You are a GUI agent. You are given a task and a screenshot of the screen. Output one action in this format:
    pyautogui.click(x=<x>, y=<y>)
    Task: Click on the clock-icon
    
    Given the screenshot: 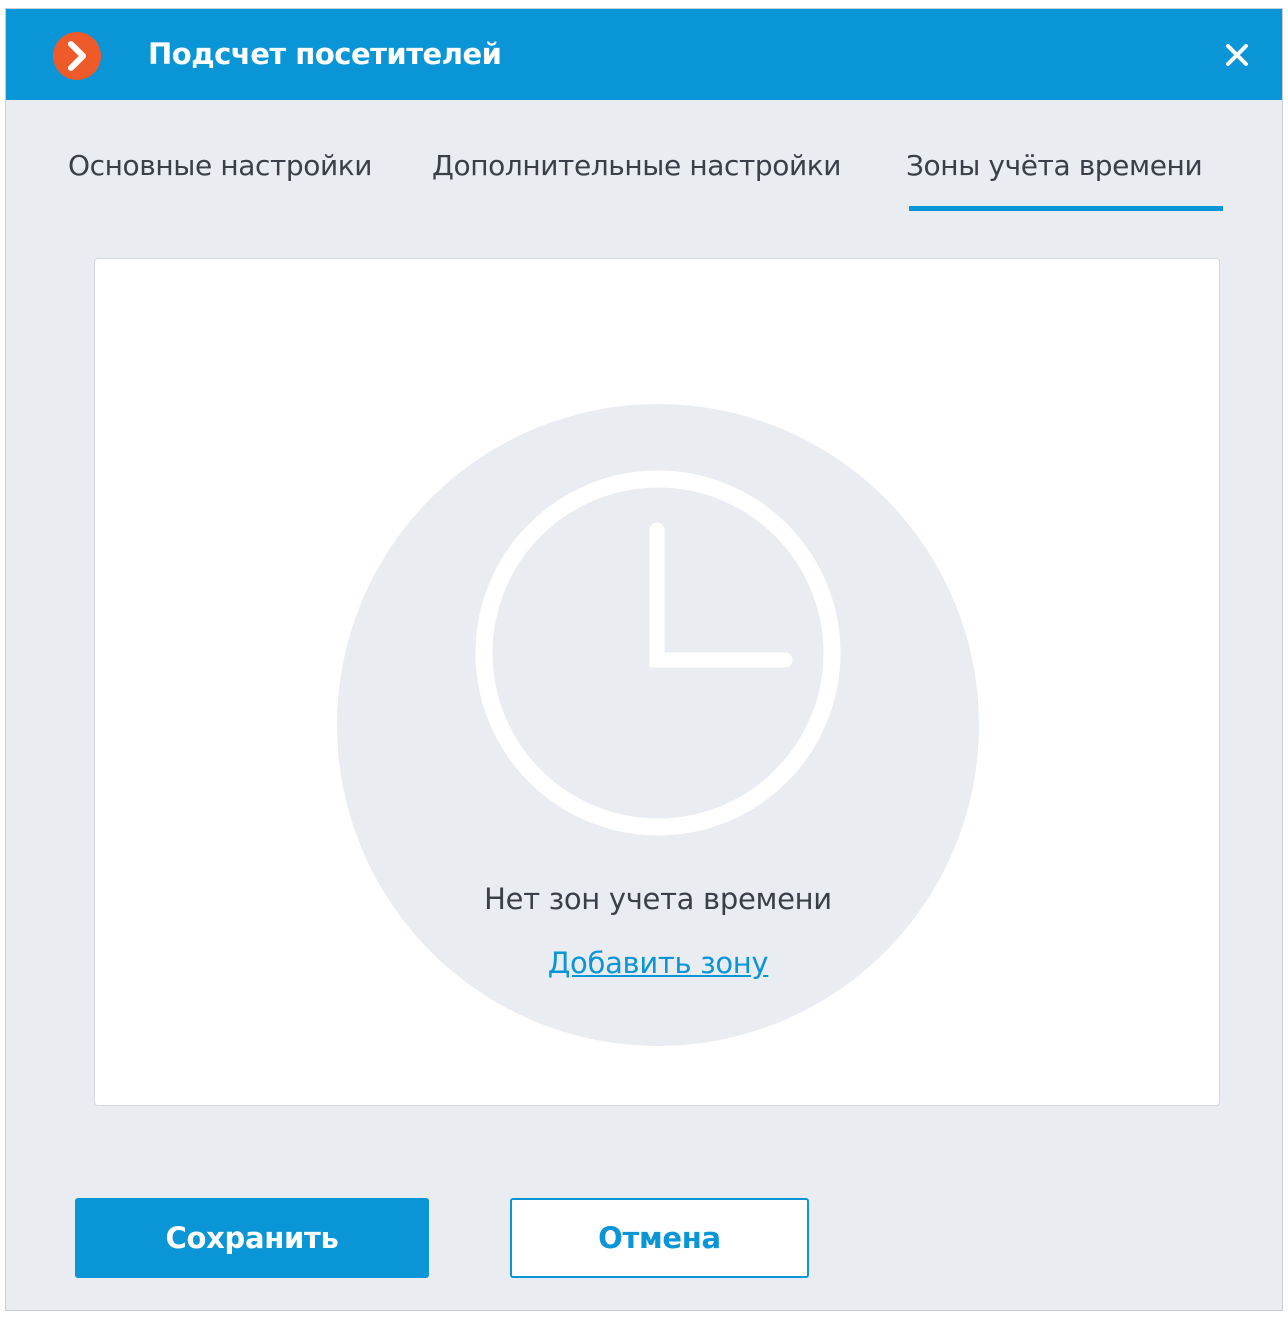 What is the action you would take?
    pyautogui.click(x=658, y=653)
    